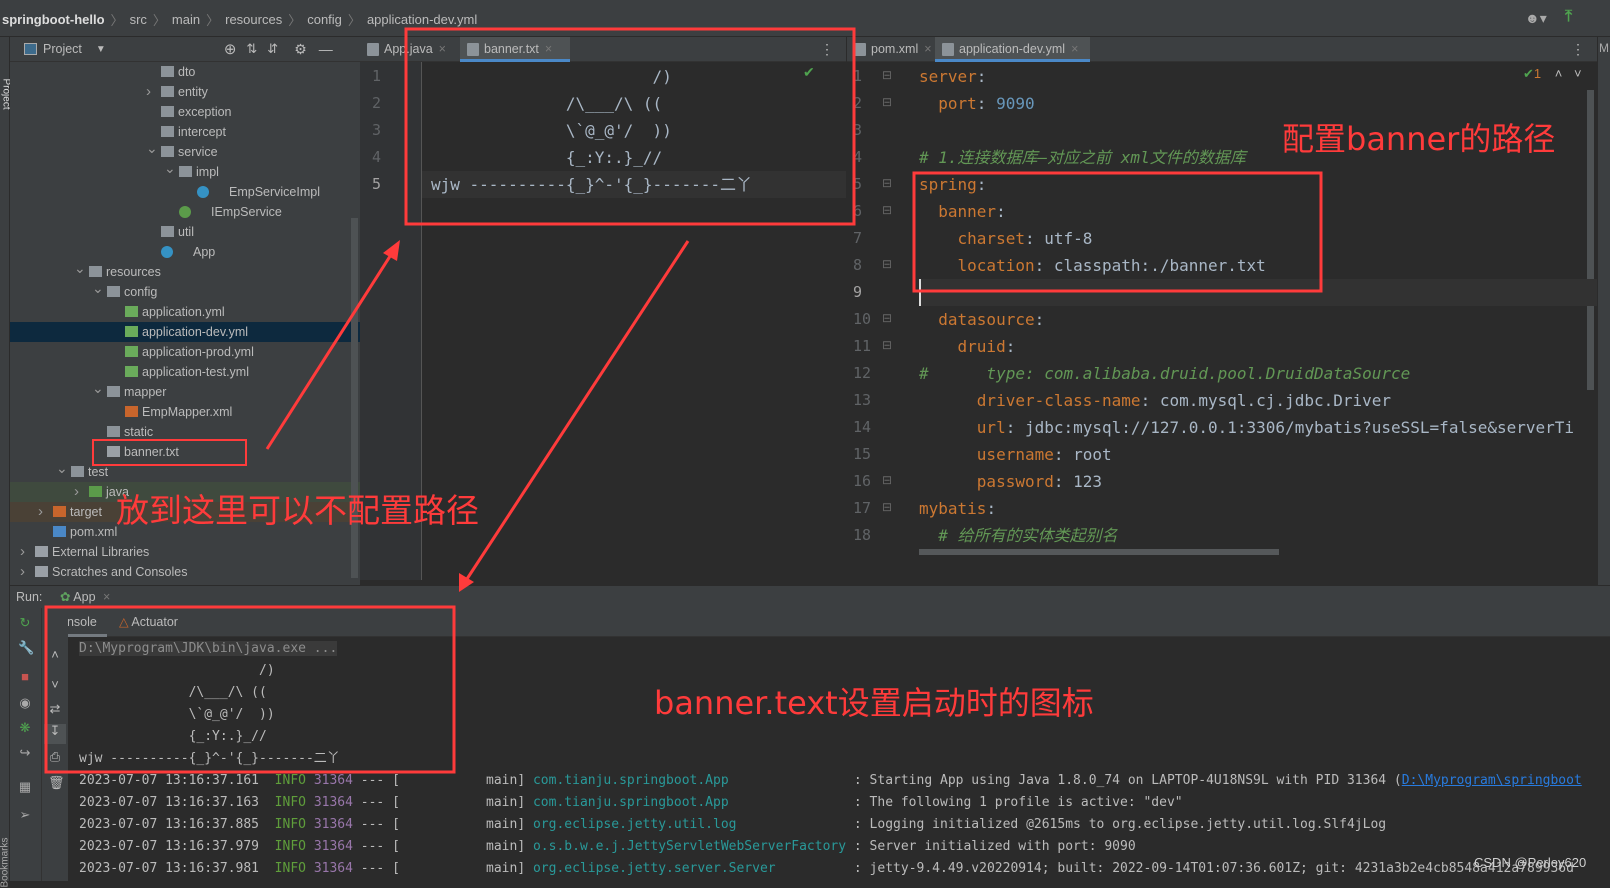 The width and height of the screenshot is (1610, 888). What do you see at coordinates (185, 391) in the screenshot?
I see `tree-item-mapper: ⌄ mapper` at bounding box center [185, 391].